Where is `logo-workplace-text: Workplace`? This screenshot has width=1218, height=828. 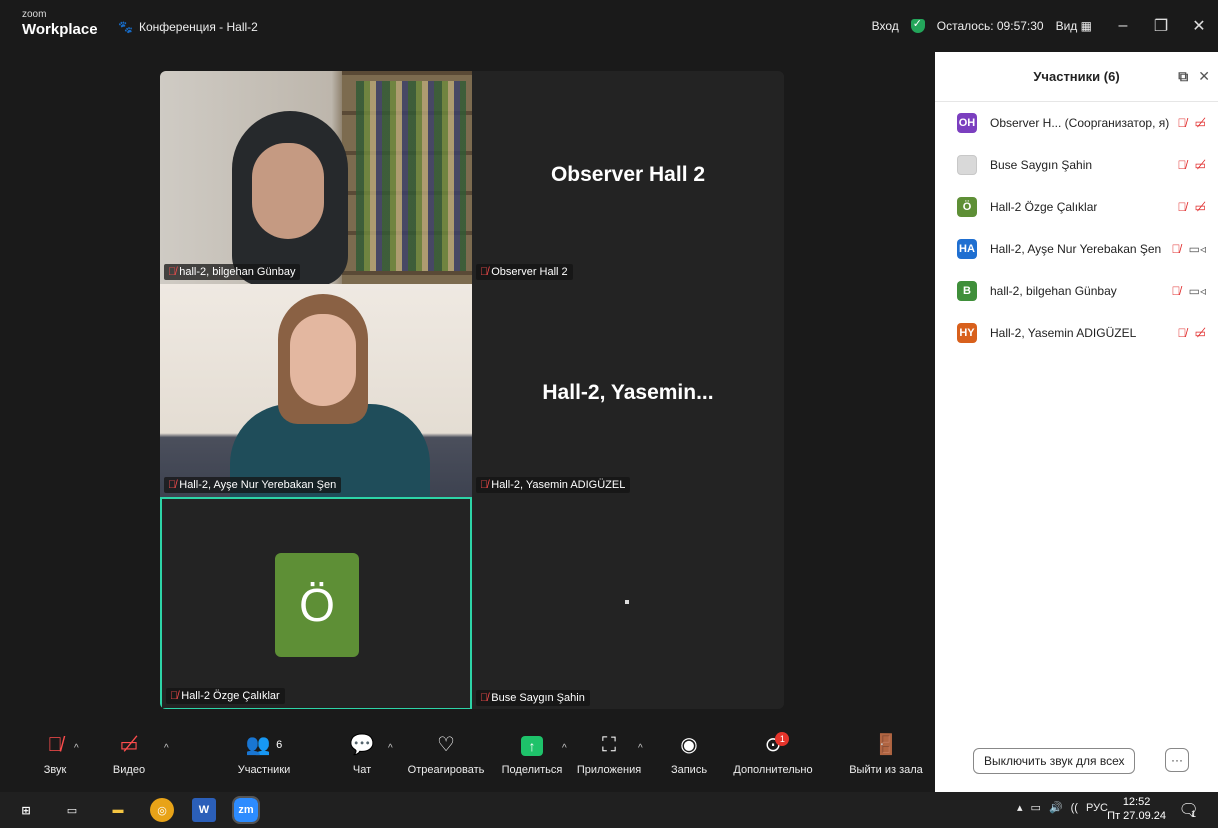 logo-workplace-text: Workplace is located at coordinates (60, 29).